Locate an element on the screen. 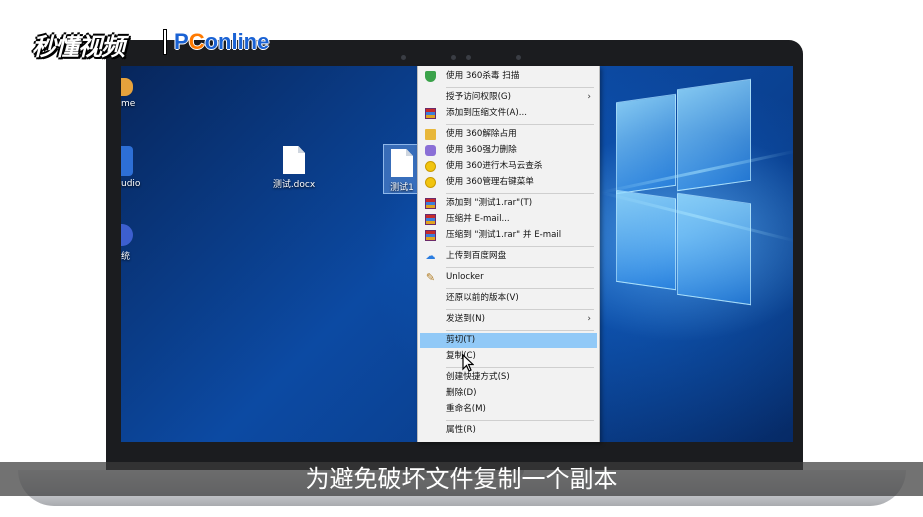  menu-item-cut: 剪切(T) is located at coordinates (508, 340).